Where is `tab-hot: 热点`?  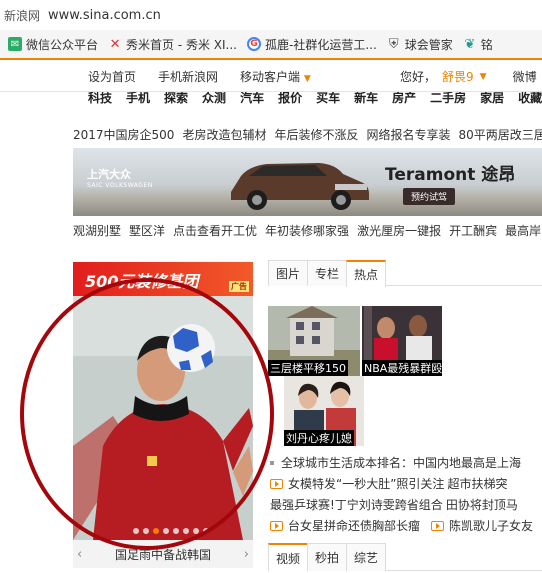 tab-hot: 热点 is located at coordinates (366, 273).